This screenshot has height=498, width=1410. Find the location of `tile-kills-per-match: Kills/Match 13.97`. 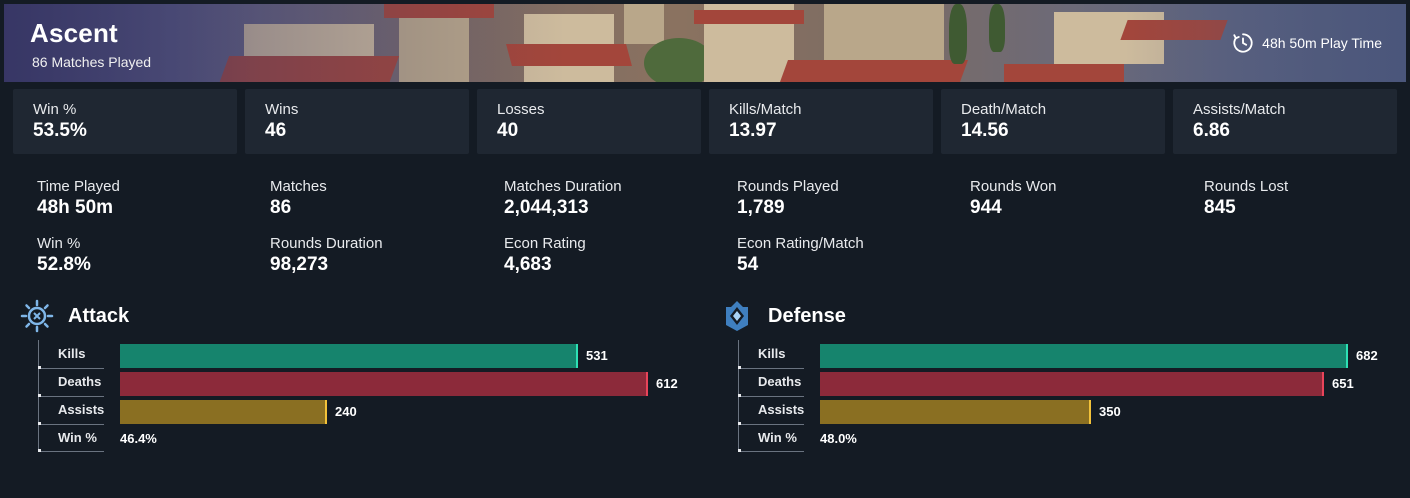

tile-kills-per-match: Kills/Match 13.97 is located at coordinates (821, 121).